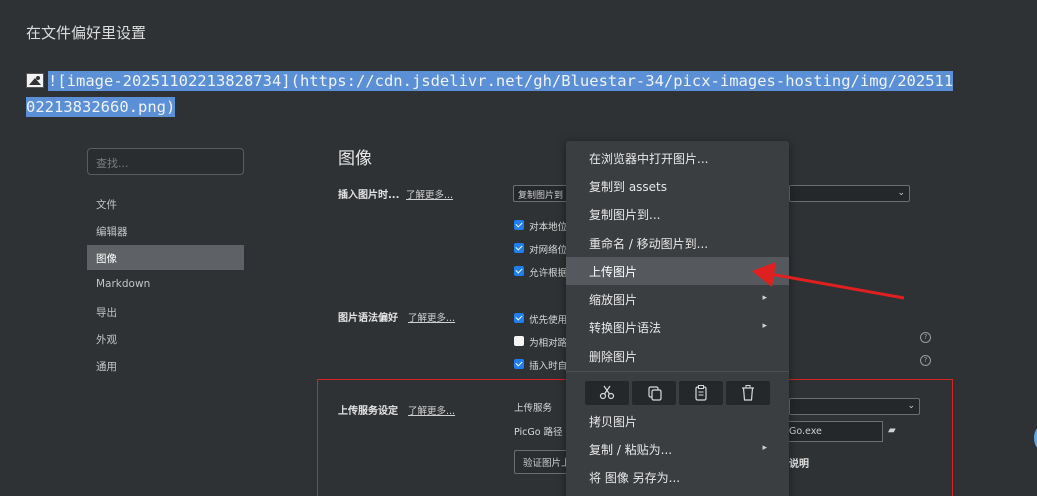 This screenshot has height=496, width=1037. I want to click on checkbox-unchecked, so click(519, 341).